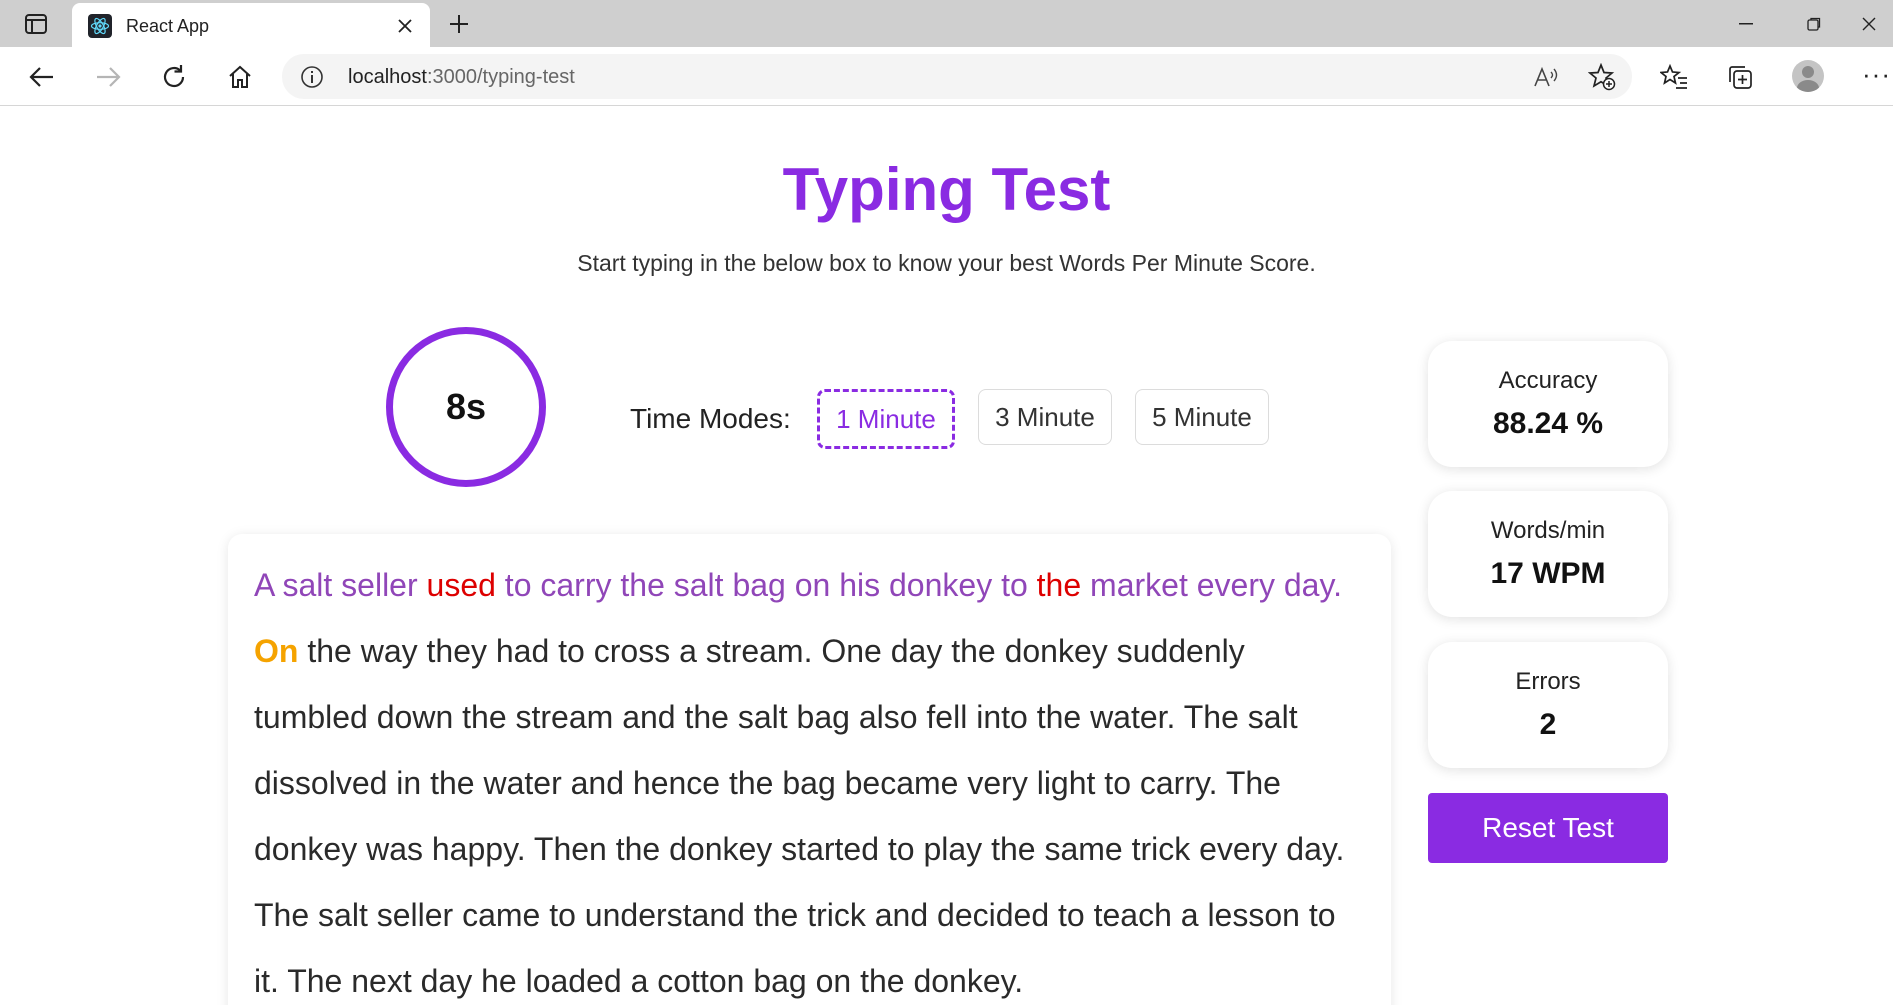  I want to click on minimize-icon, so click(1746, 24).